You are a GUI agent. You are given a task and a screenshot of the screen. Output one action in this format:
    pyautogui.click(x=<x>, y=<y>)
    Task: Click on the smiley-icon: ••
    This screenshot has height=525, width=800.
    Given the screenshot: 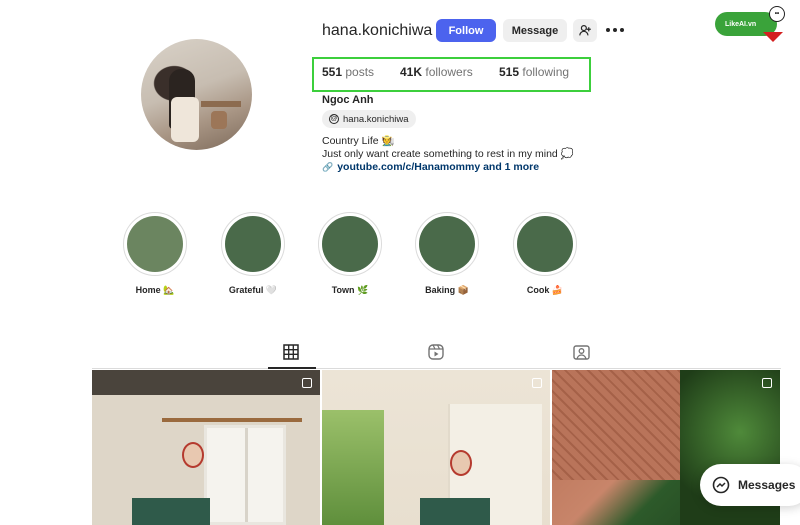 What is the action you would take?
    pyautogui.click(x=777, y=14)
    